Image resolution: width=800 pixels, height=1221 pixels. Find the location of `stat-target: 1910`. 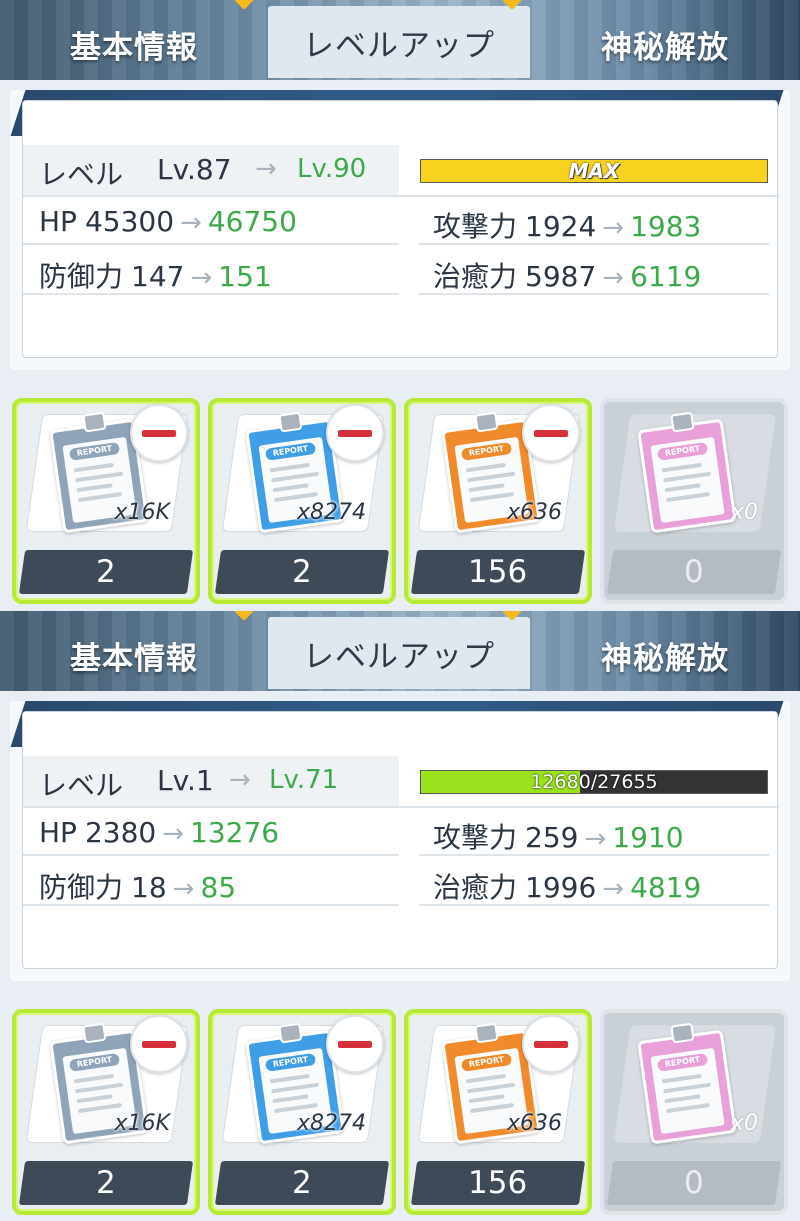

stat-target: 1910 is located at coordinates (648, 837).